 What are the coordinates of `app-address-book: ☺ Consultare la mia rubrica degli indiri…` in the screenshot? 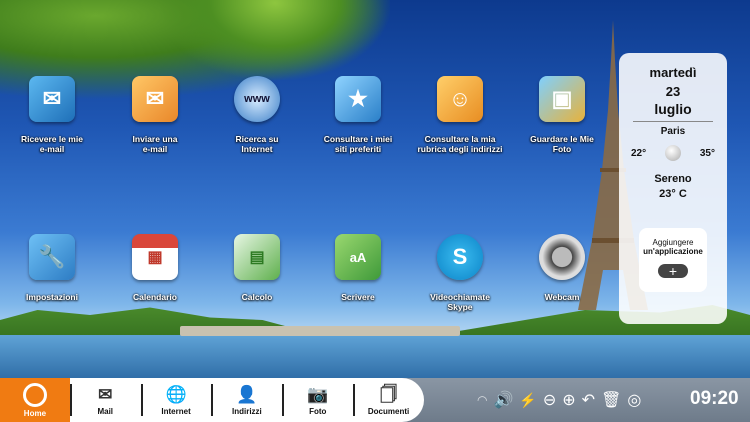 It's located at (460, 115).